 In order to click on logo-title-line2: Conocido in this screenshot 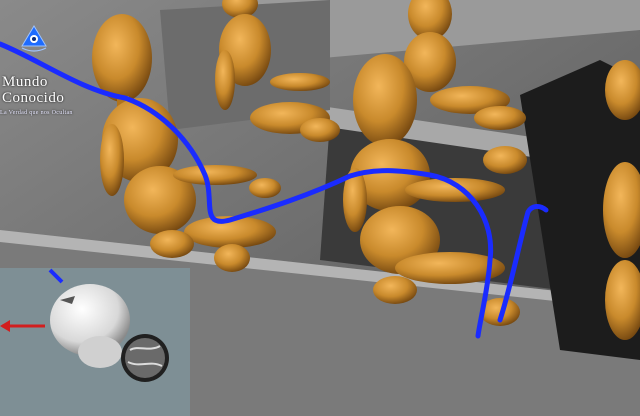, I will do `click(33, 98)`.